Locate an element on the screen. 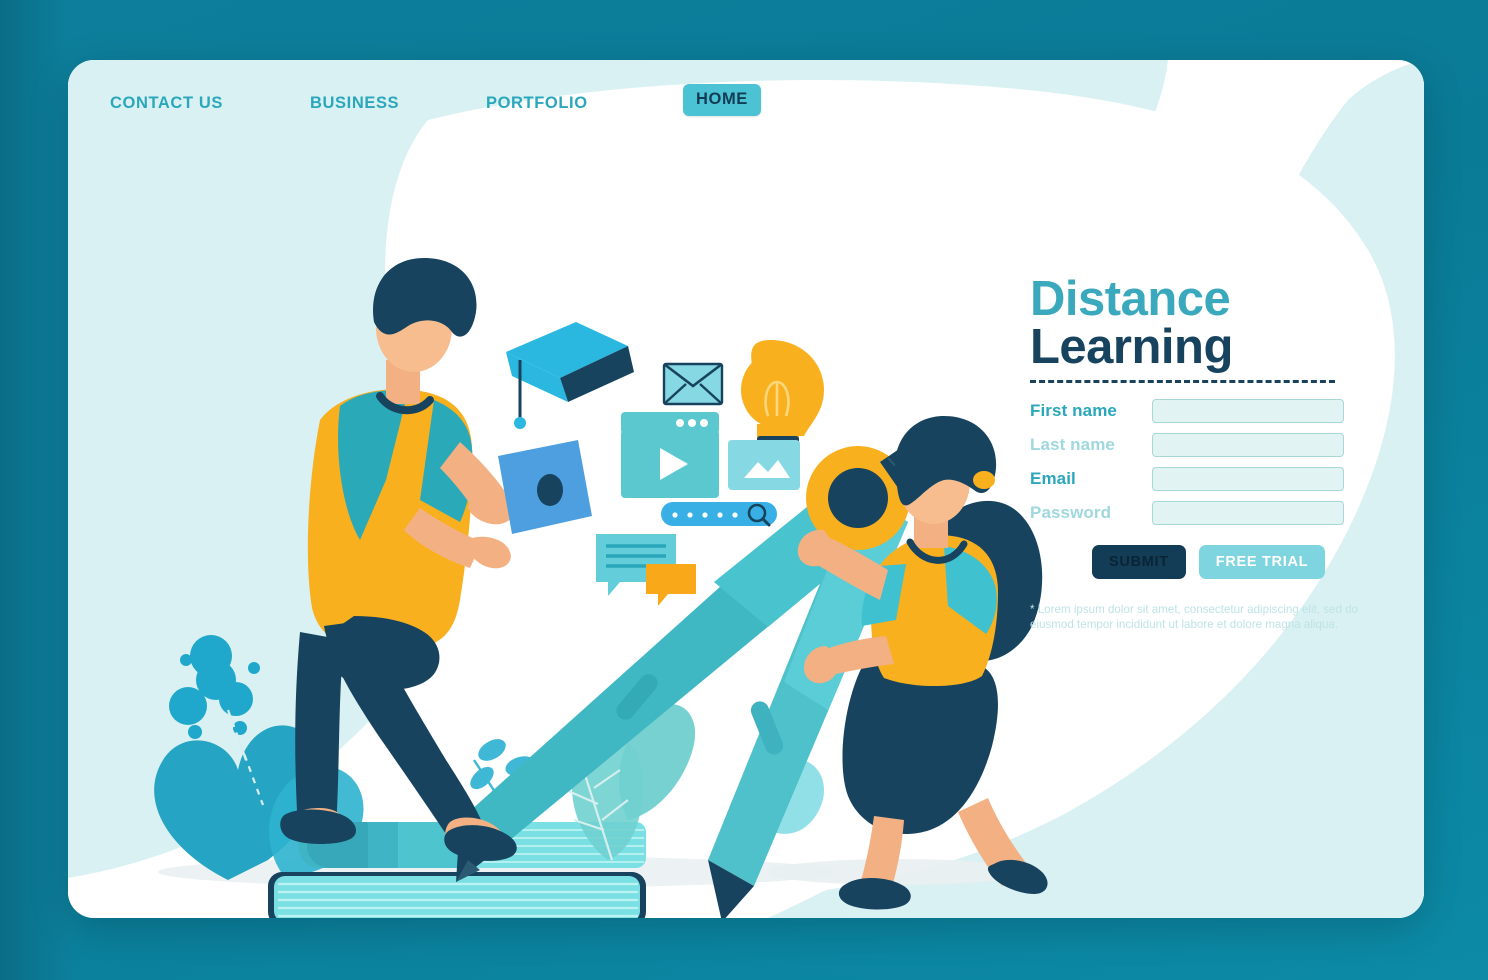 The height and width of the screenshot is (980, 1488). form-row-last-name: Last name is located at coordinates (1220, 445).